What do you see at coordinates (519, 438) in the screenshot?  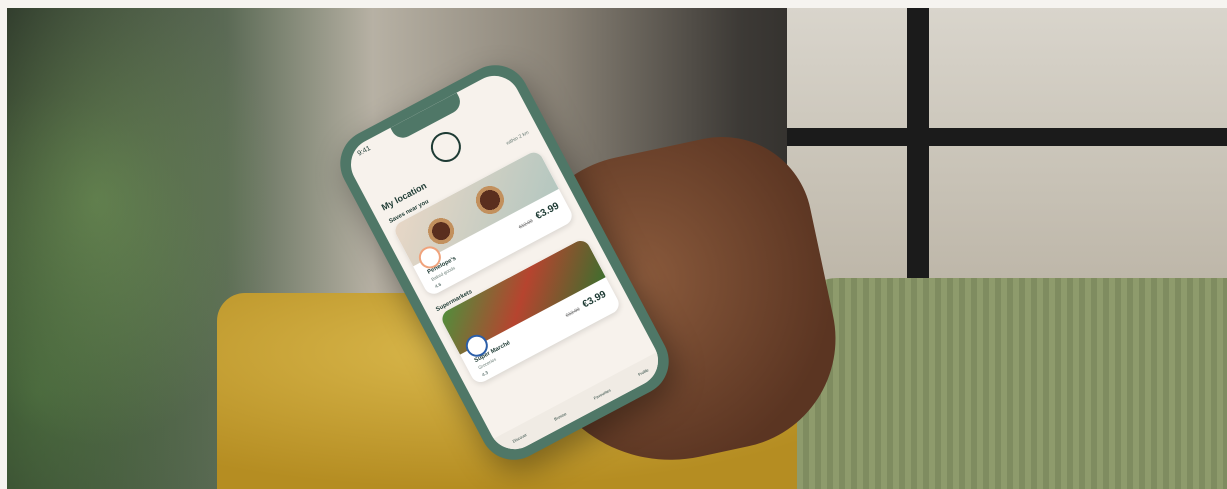 I see `nav-discover: Discover` at bounding box center [519, 438].